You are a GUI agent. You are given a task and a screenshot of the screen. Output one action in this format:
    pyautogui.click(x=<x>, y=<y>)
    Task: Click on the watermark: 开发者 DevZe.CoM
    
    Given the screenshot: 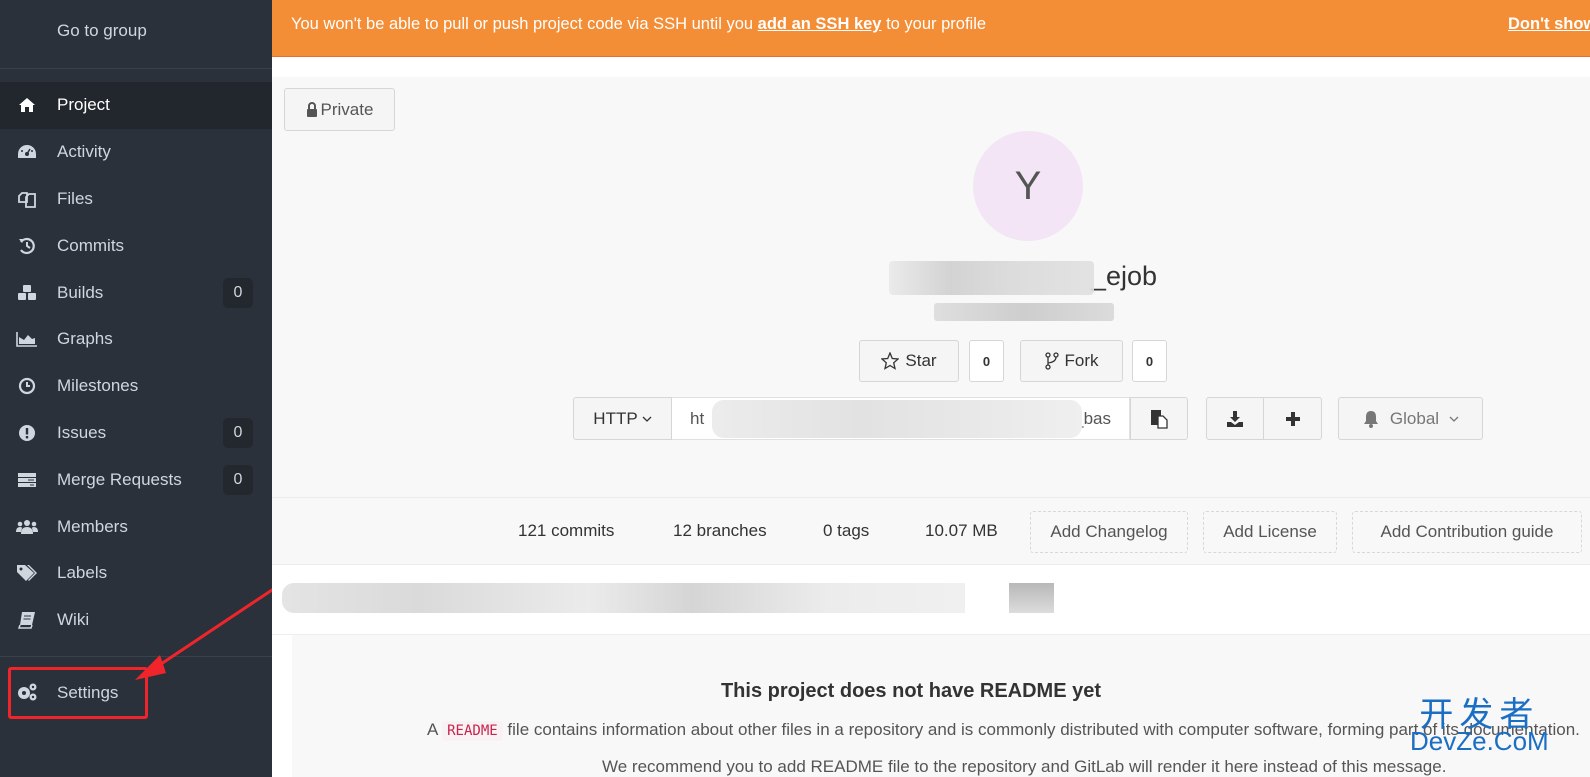 What is the action you would take?
    pyautogui.click(x=1479, y=726)
    